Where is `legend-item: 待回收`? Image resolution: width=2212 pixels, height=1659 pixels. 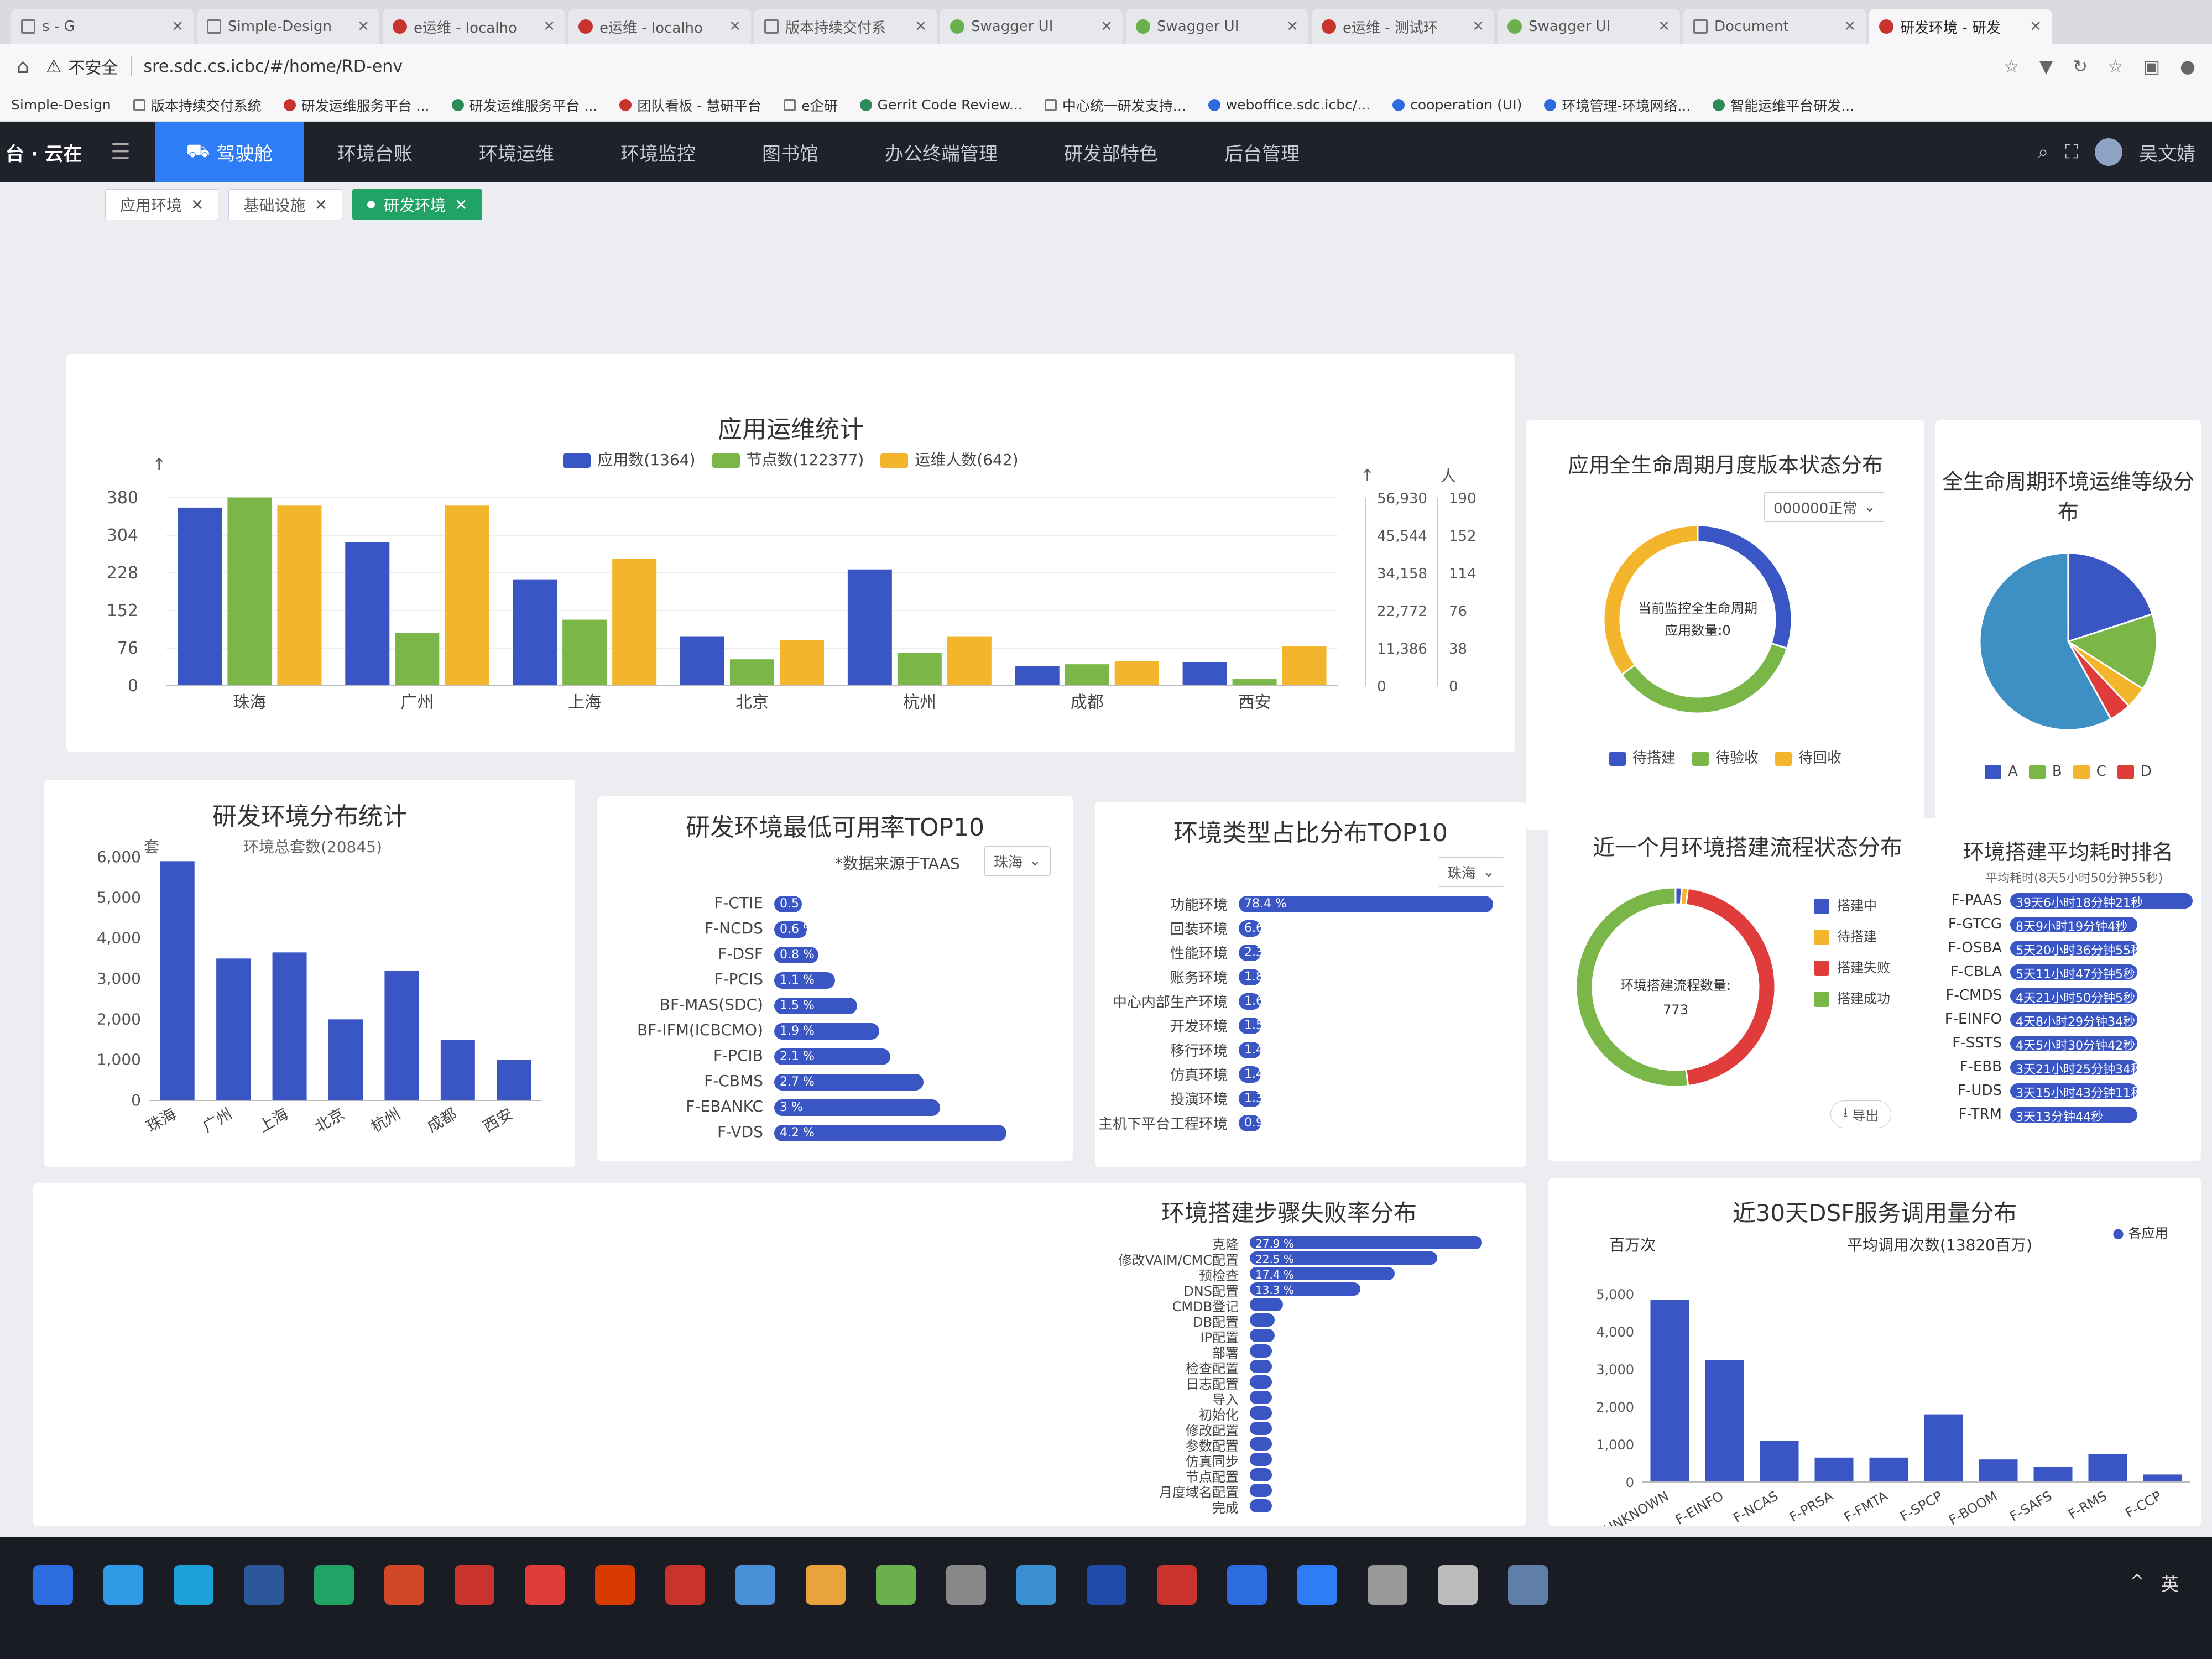 legend-item: 待回收 is located at coordinates (1808, 757).